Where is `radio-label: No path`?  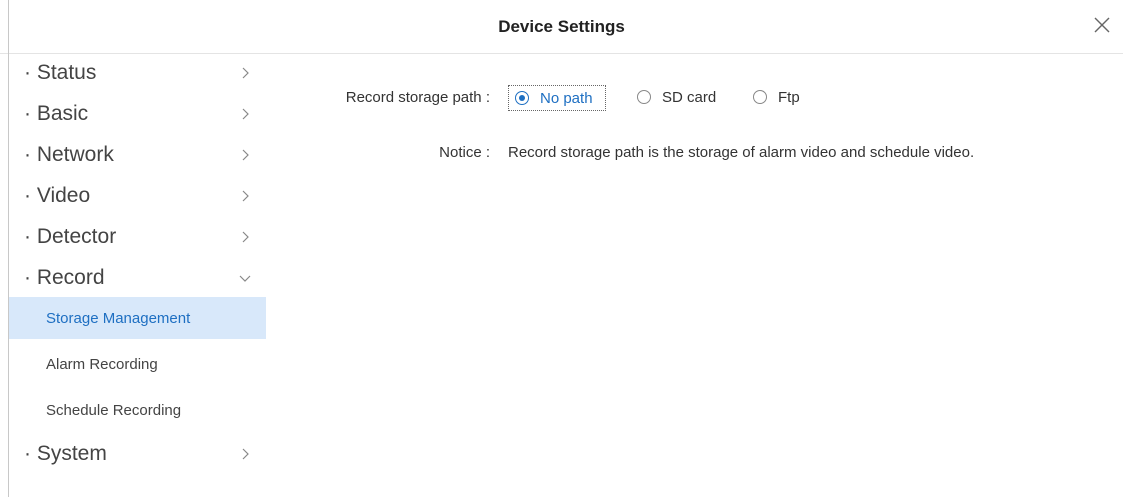
radio-label: No path is located at coordinates (566, 98).